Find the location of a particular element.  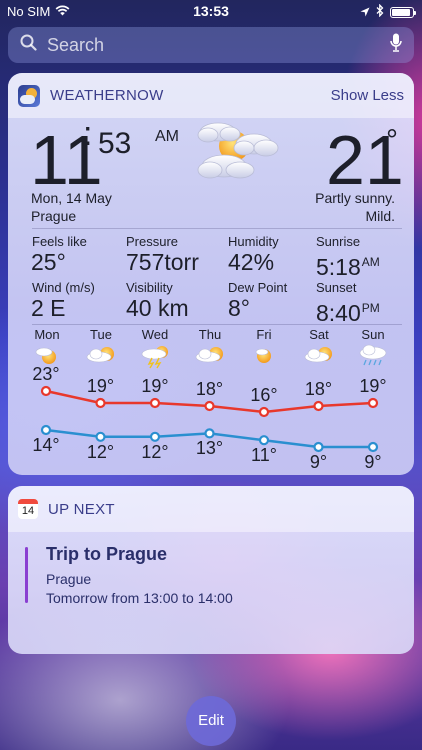

status-bar: No SIM 13:53 is located at coordinates (211, 11).